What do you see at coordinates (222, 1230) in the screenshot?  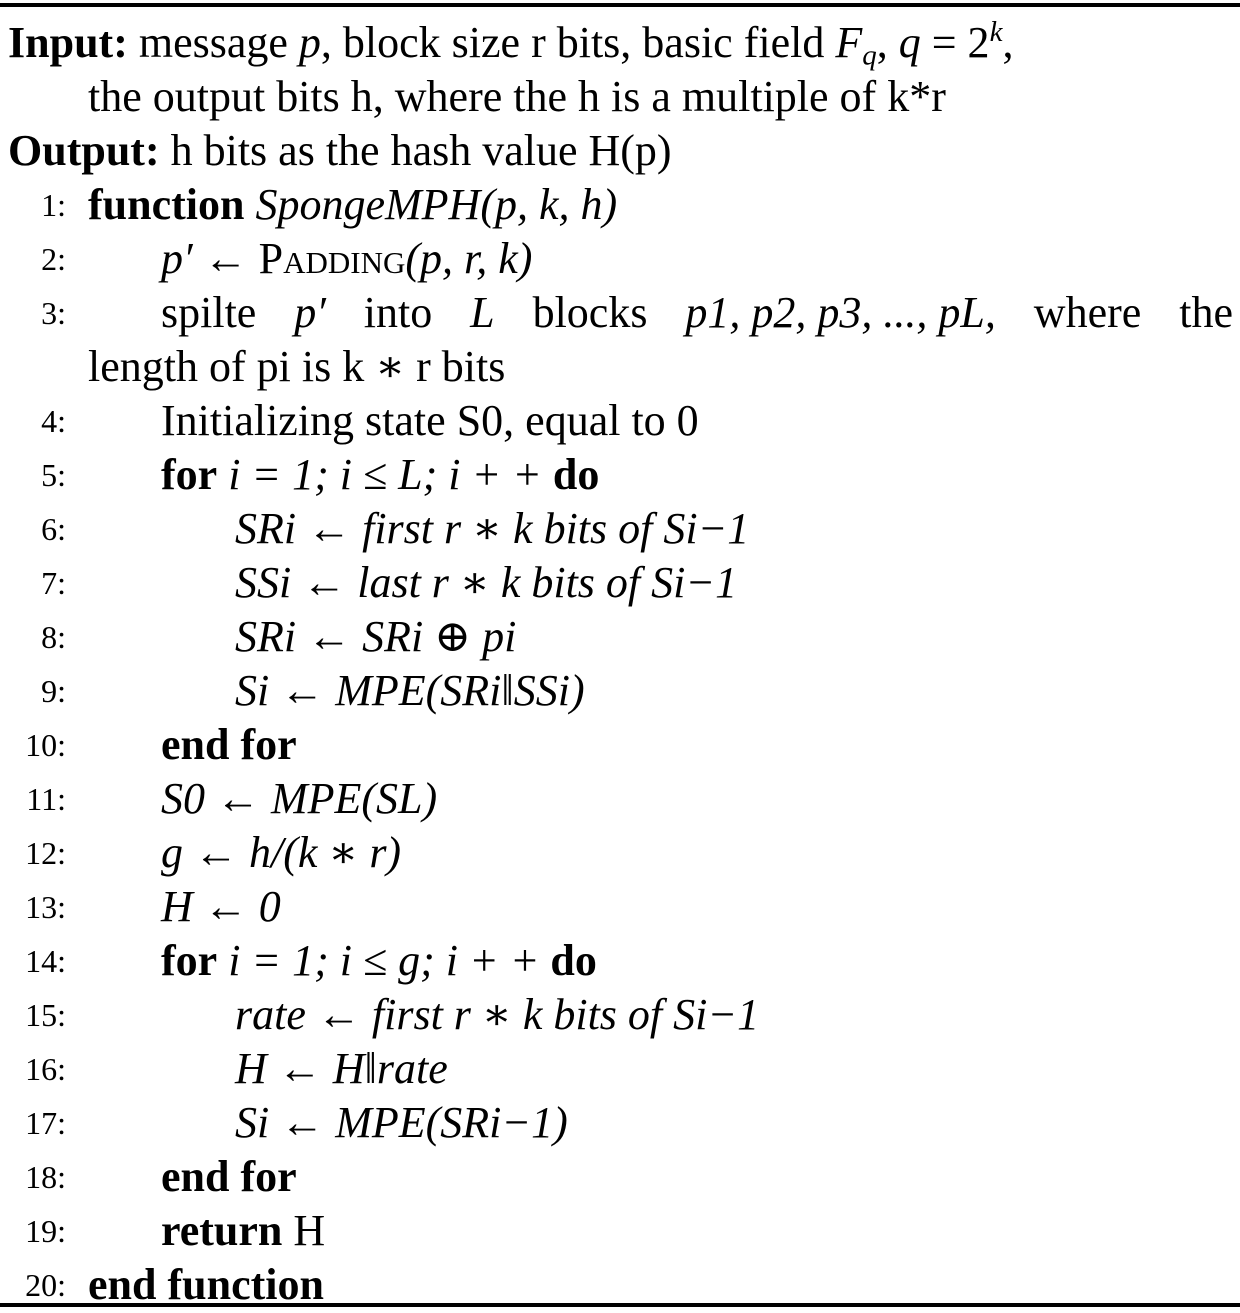 I see `keyword: return` at bounding box center [222, 1230].